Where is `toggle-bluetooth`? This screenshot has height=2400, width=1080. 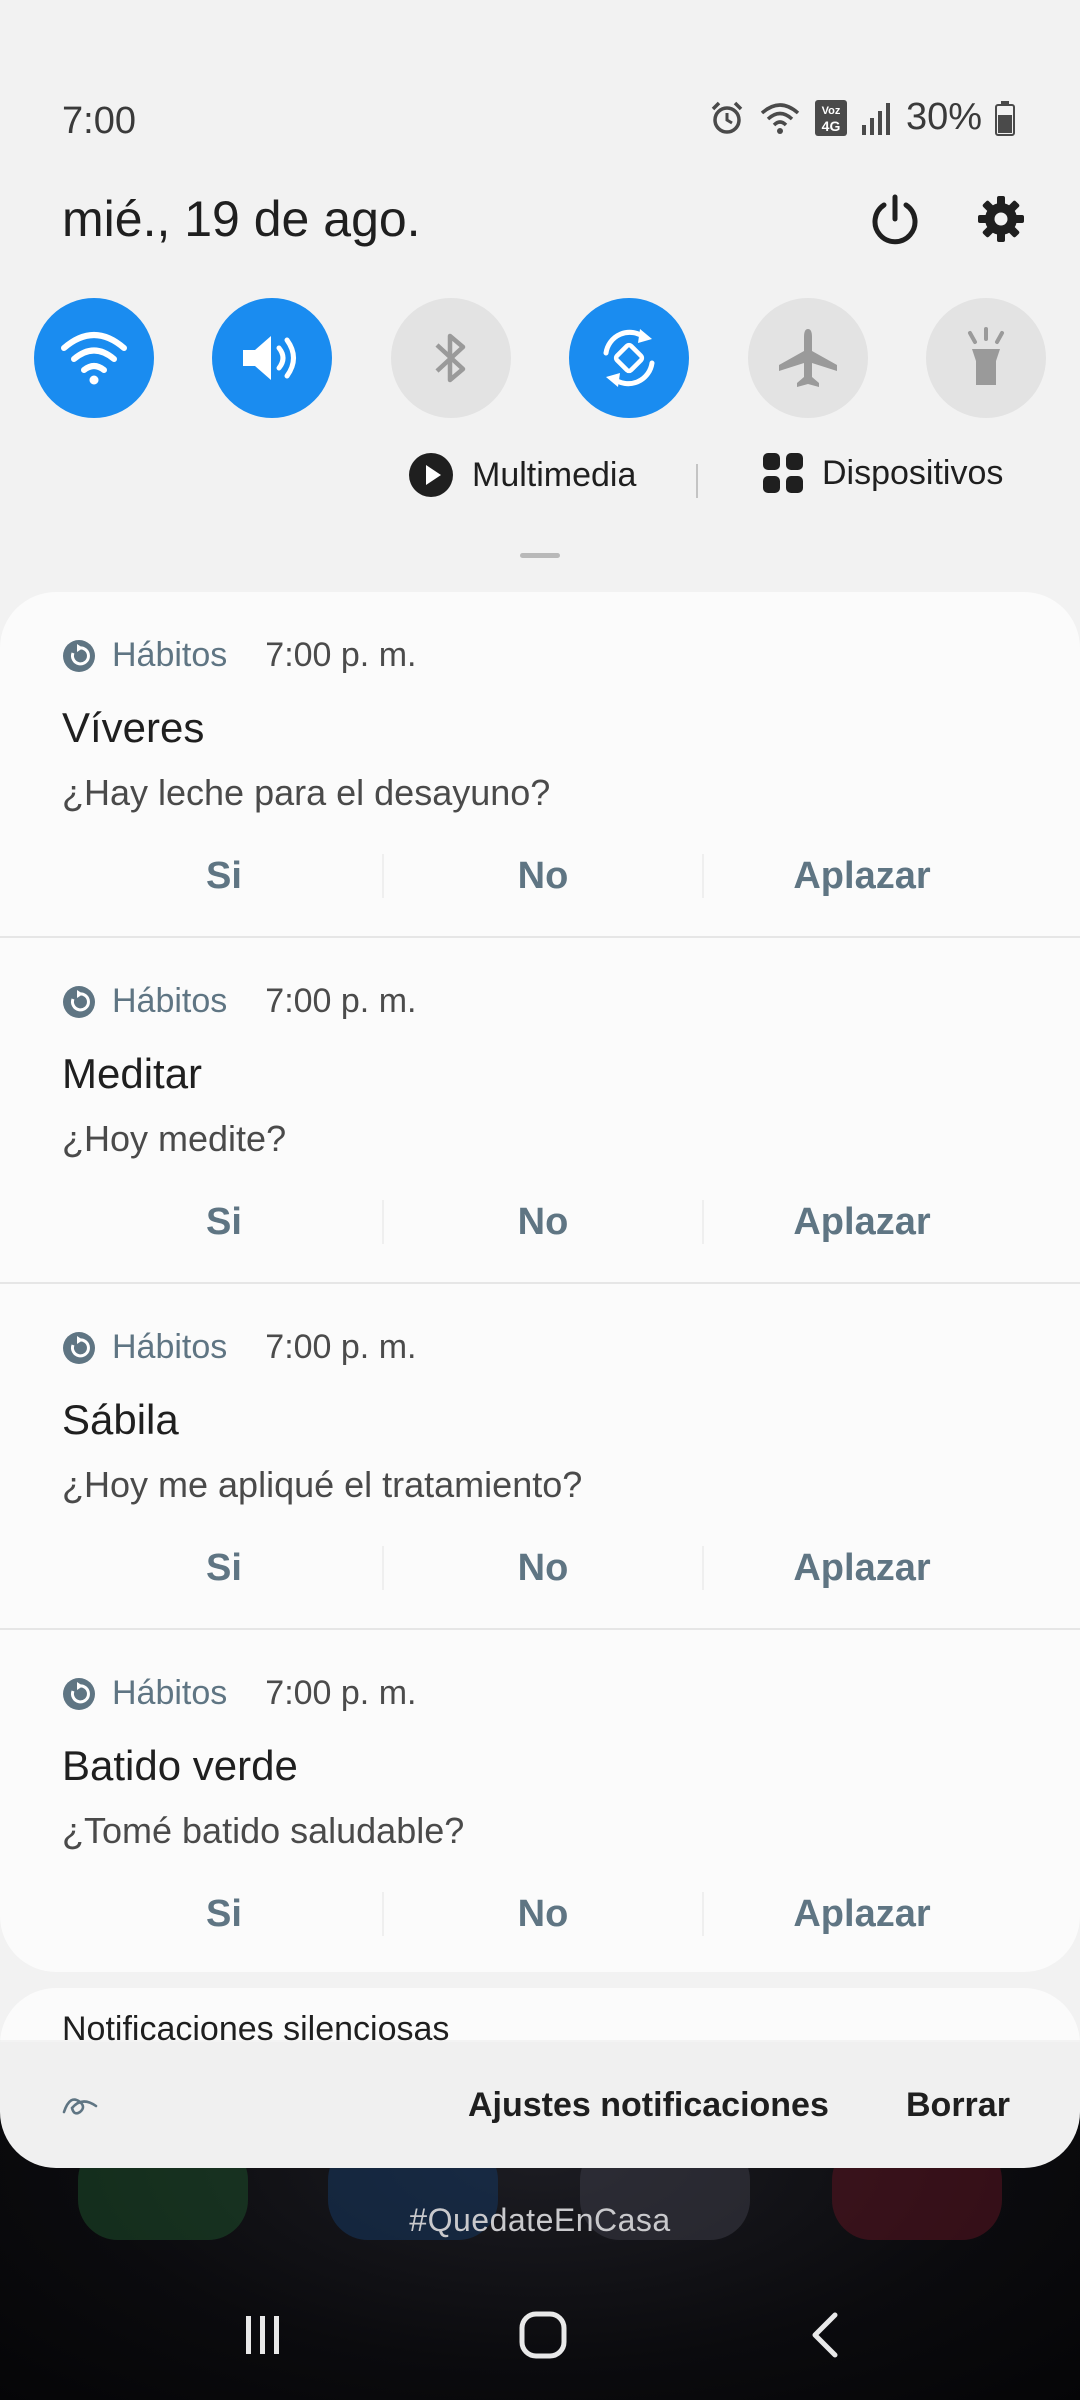
toggle-bluetooth is located at coordinates (450, 358).